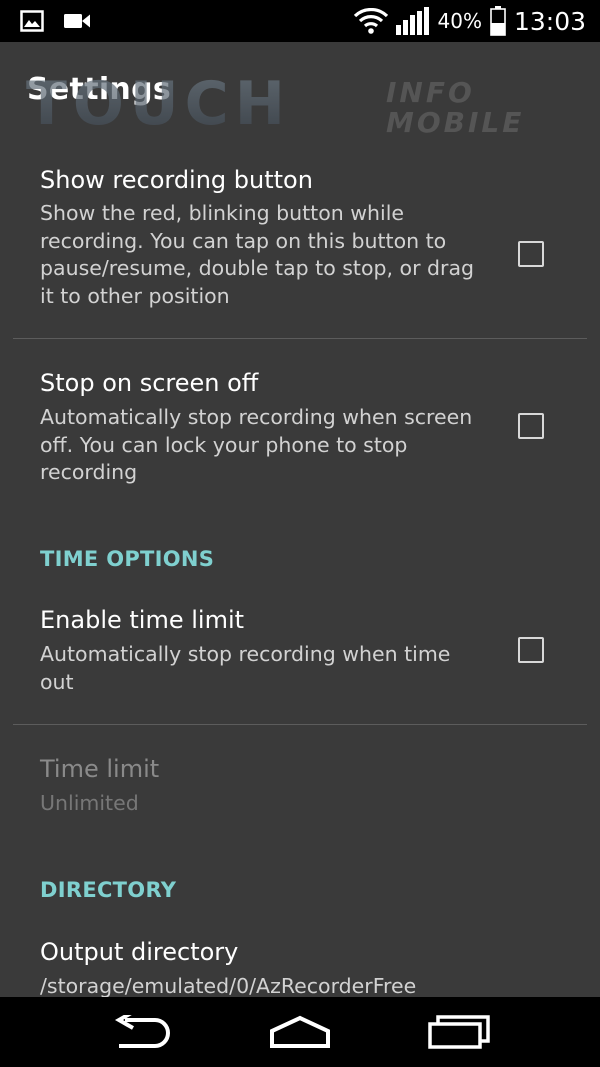 The image size is (600, 1067). What do you see at coordinates (300, 21) in the screenshot?
I see `status-bar: 40% 13:03` at bounding box center [300, 21].